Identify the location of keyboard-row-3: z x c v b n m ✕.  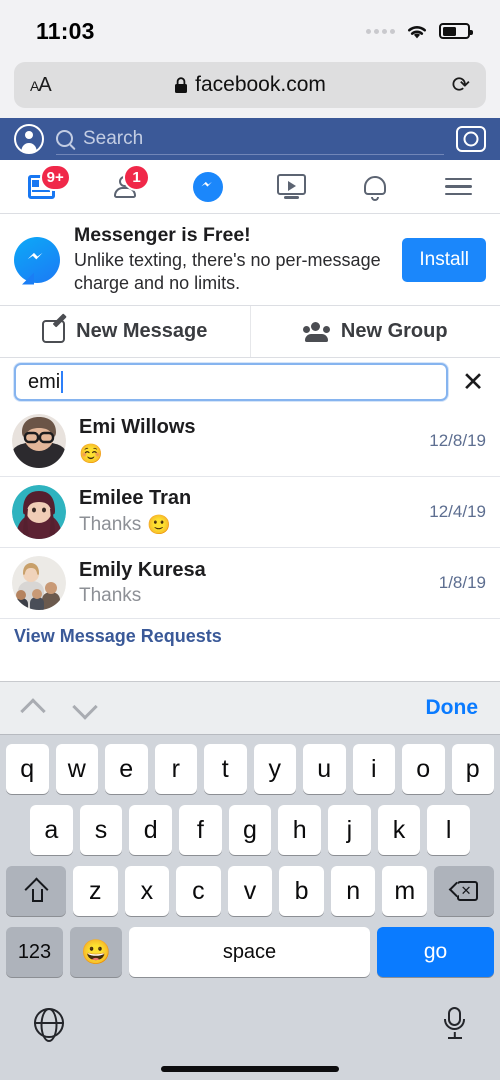
(250, 891).